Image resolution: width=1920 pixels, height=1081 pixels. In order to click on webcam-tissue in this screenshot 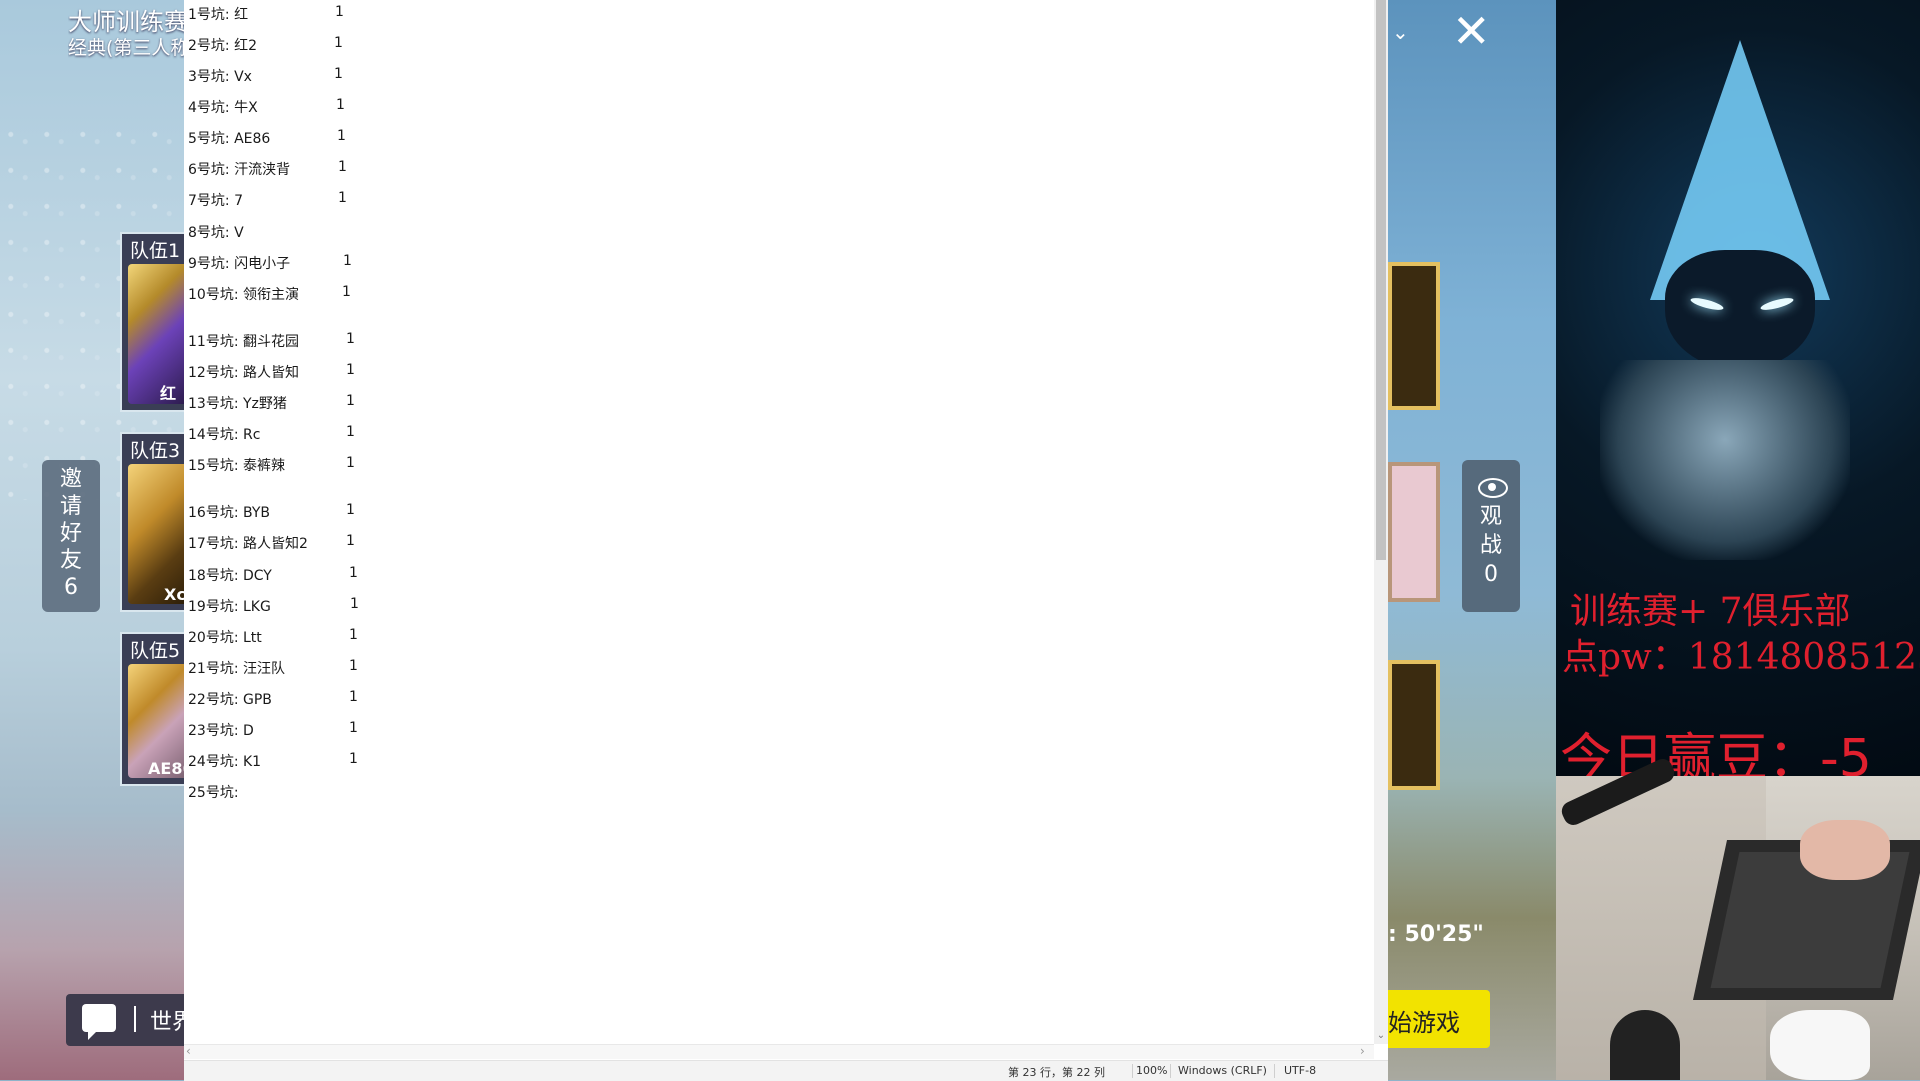, I will do `click(1820, 1045)`.